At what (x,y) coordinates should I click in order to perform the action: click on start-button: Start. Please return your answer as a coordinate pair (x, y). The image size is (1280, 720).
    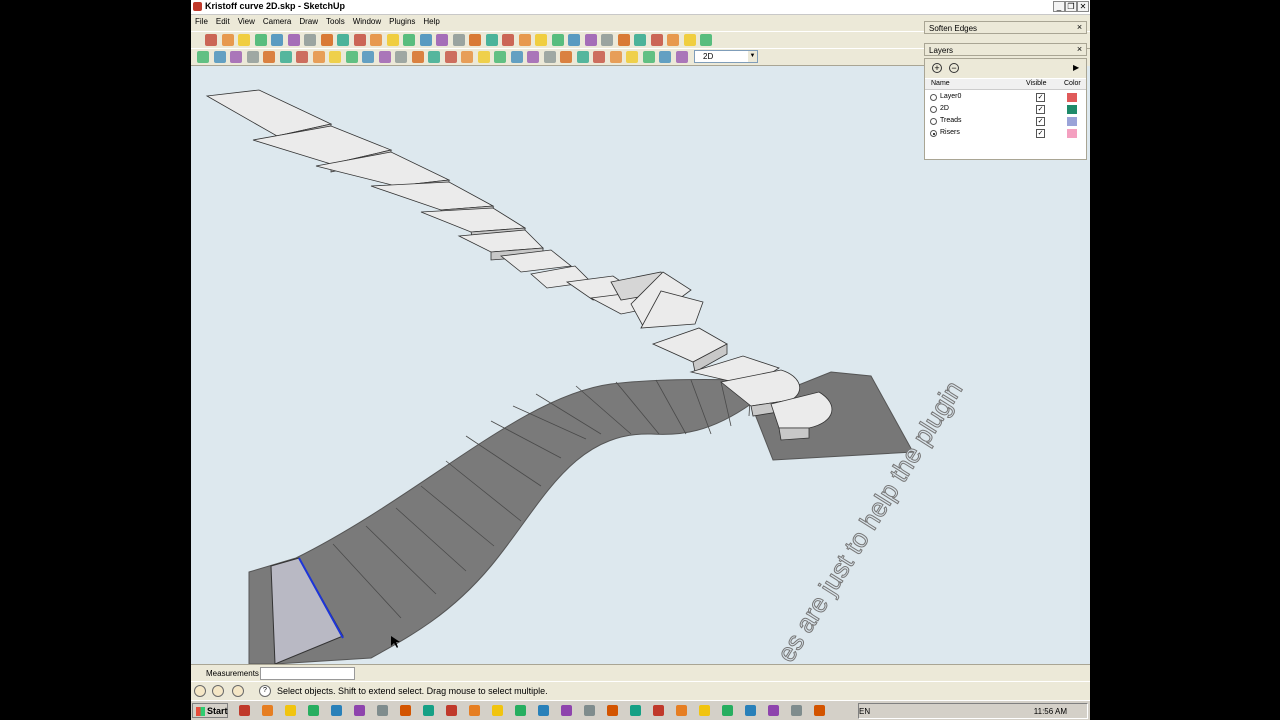
    Looking at the image, I should click on (210, 710).